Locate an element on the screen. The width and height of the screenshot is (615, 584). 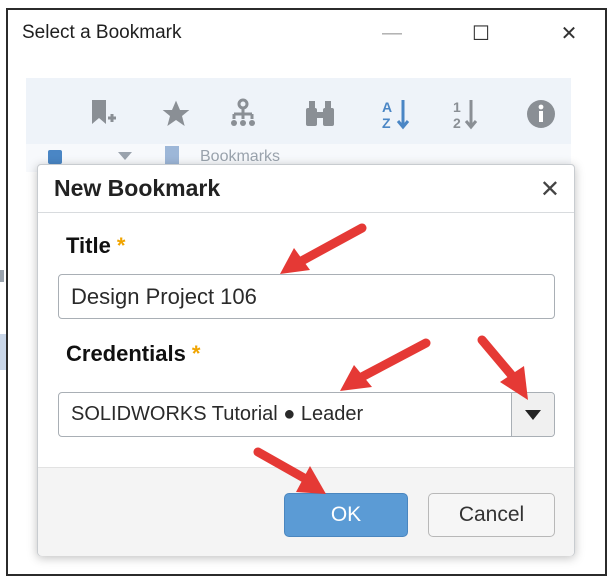
credentials-field-label: Credentials * is located at coordinates (133, 354).